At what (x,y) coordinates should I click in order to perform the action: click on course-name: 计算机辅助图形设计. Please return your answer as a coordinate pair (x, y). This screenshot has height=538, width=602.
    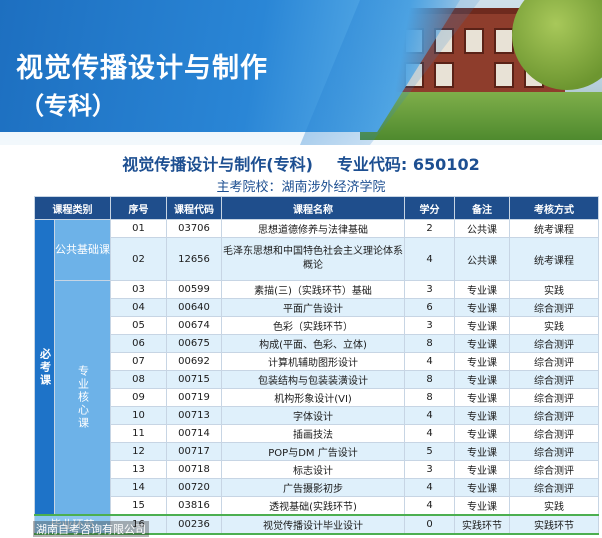
    Looking at the image, I should click on (313, 361).